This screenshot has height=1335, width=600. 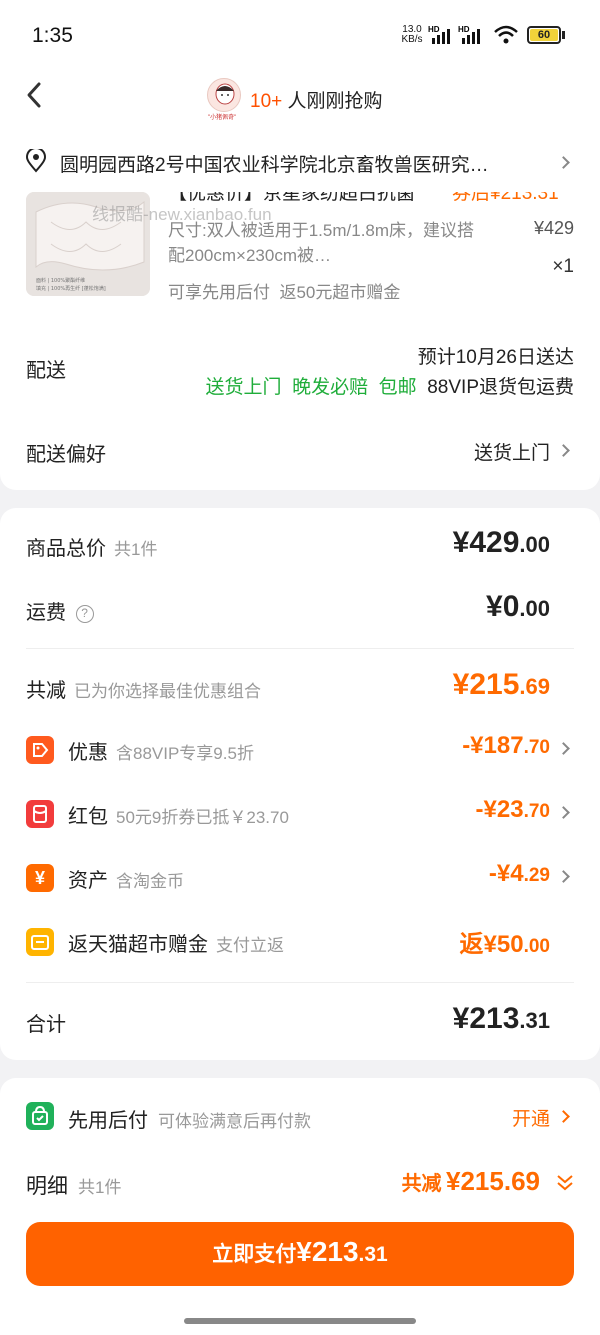 What do you see at coordinates (501, 684) in the screenshot?
I see `reduce-total: ¥215.69` at bounding box center [501, 684].